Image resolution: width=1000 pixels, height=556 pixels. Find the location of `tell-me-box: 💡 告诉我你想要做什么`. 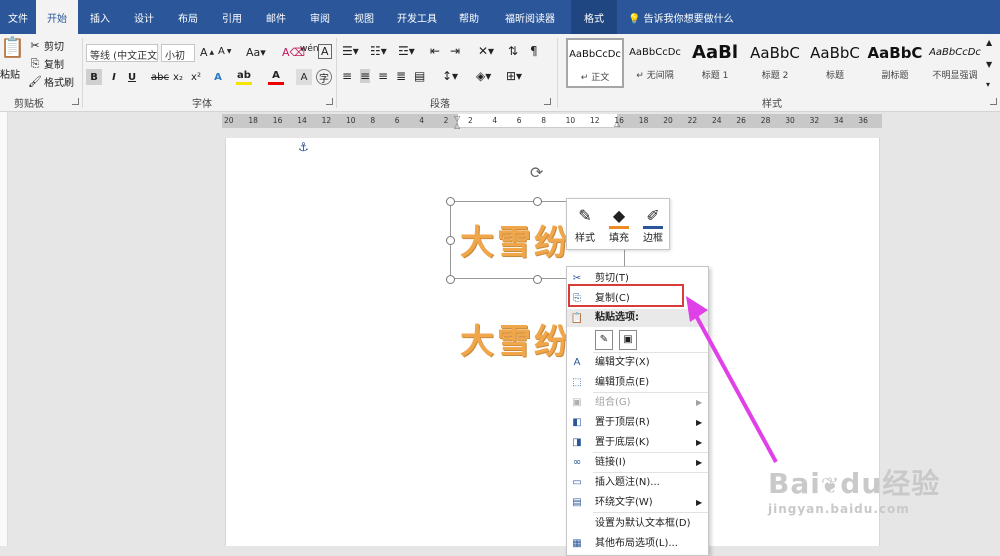

tell-me-box: 💡 告诉我你想要做什么 is located at coordinates (681, 17).